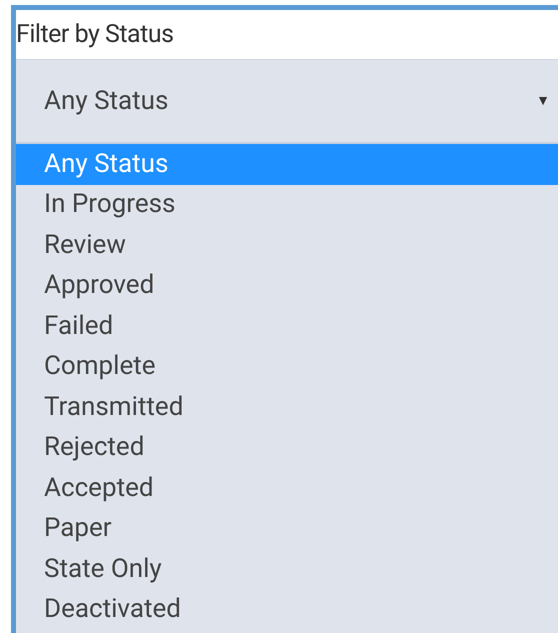  I want to click on status-option: Complete, so click(287, 366).